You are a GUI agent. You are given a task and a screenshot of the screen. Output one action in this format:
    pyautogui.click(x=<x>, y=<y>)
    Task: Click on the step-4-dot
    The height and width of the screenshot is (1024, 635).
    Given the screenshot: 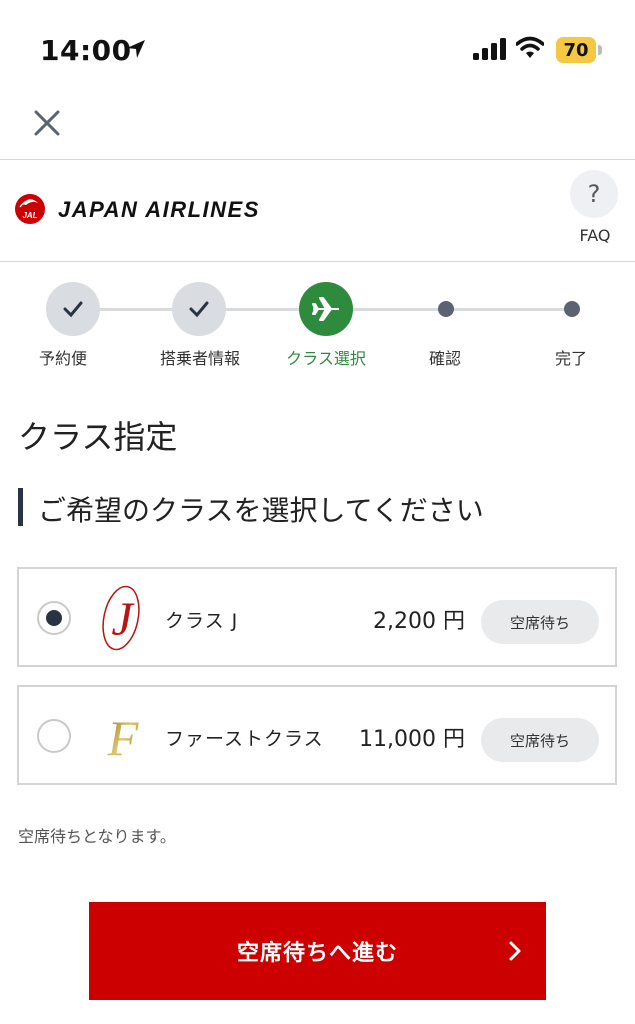 What is the action you would take?
    pyautogui.click(x=446, y=309)
    